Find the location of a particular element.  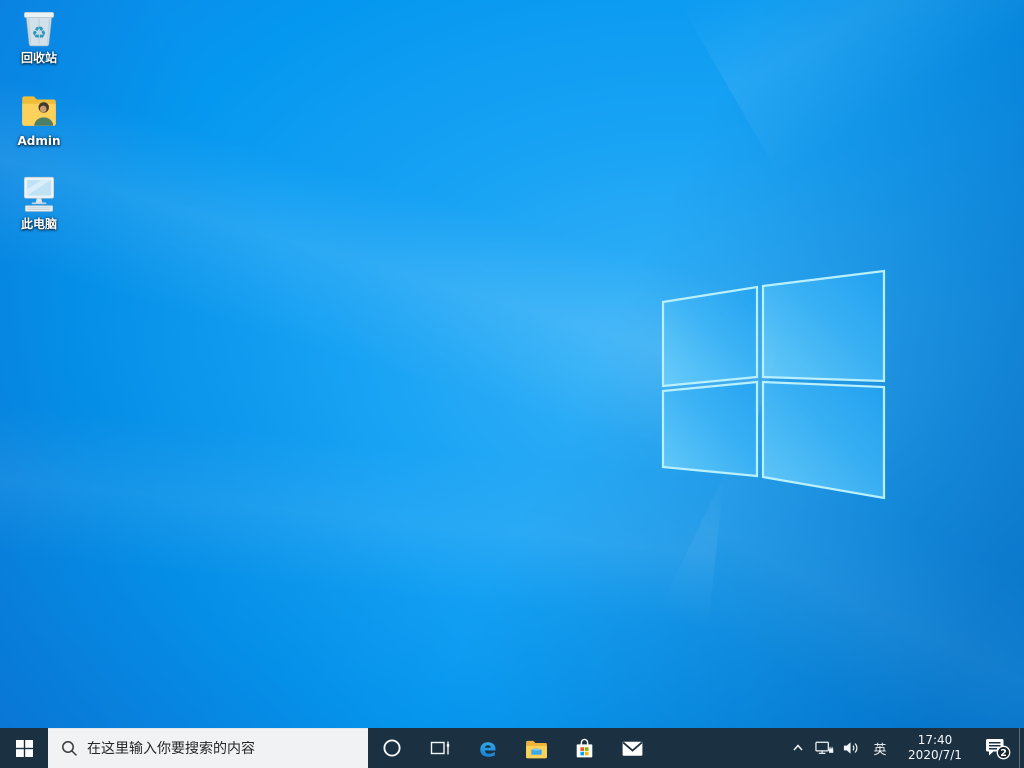

desktop-icon-admin-folder: Admin is located at coordinates (39, 118).